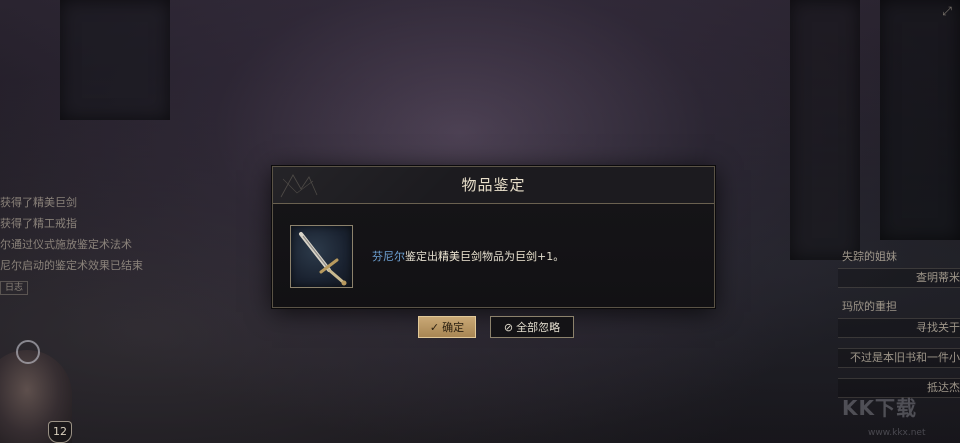  I want to click on message-text: 物品为, so click(498, 256).